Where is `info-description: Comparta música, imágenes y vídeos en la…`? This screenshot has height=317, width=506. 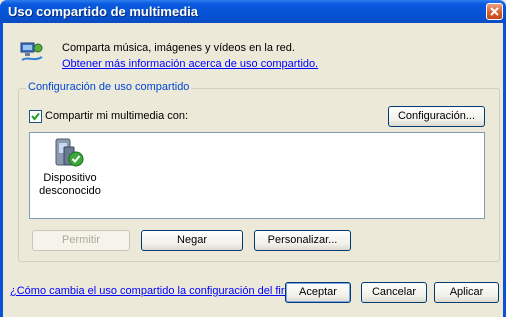 info-description: Comparta música, imágenes y vídeos en la… is located at coordinates (178, 48).